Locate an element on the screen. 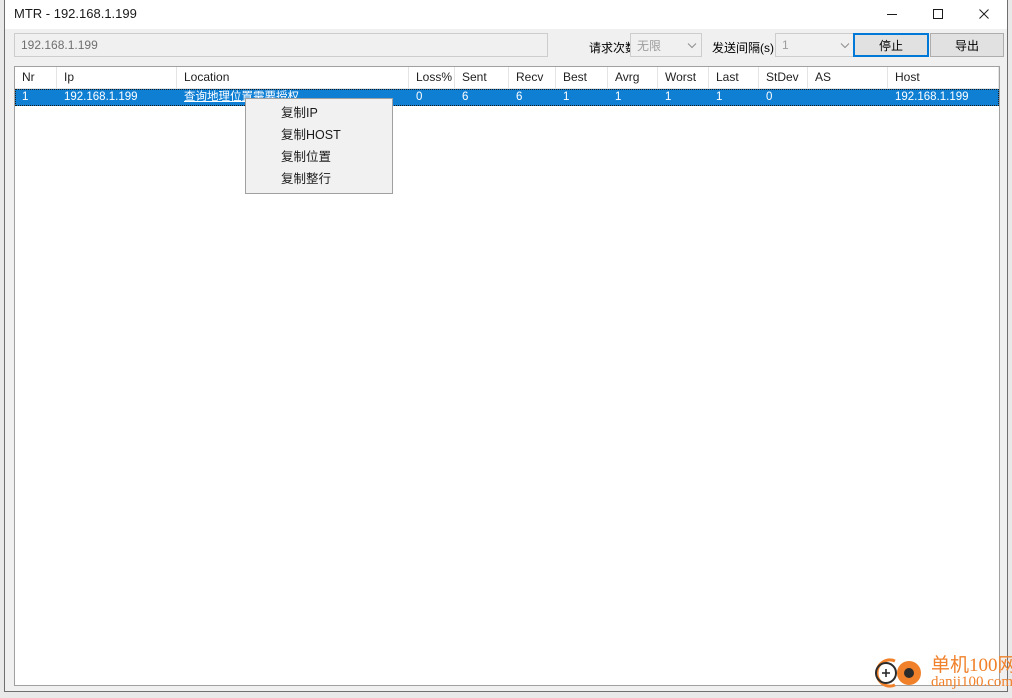  cell-best: 1 is located at coordinates (566, 97).